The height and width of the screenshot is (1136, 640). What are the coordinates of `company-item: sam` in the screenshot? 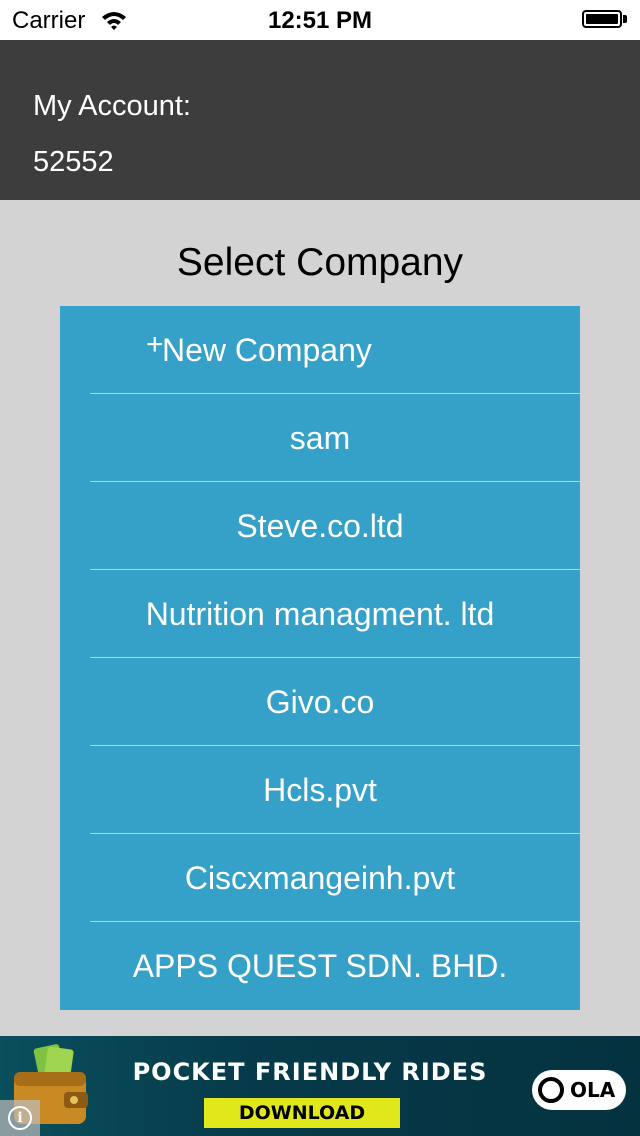 It's located at (320, 438).